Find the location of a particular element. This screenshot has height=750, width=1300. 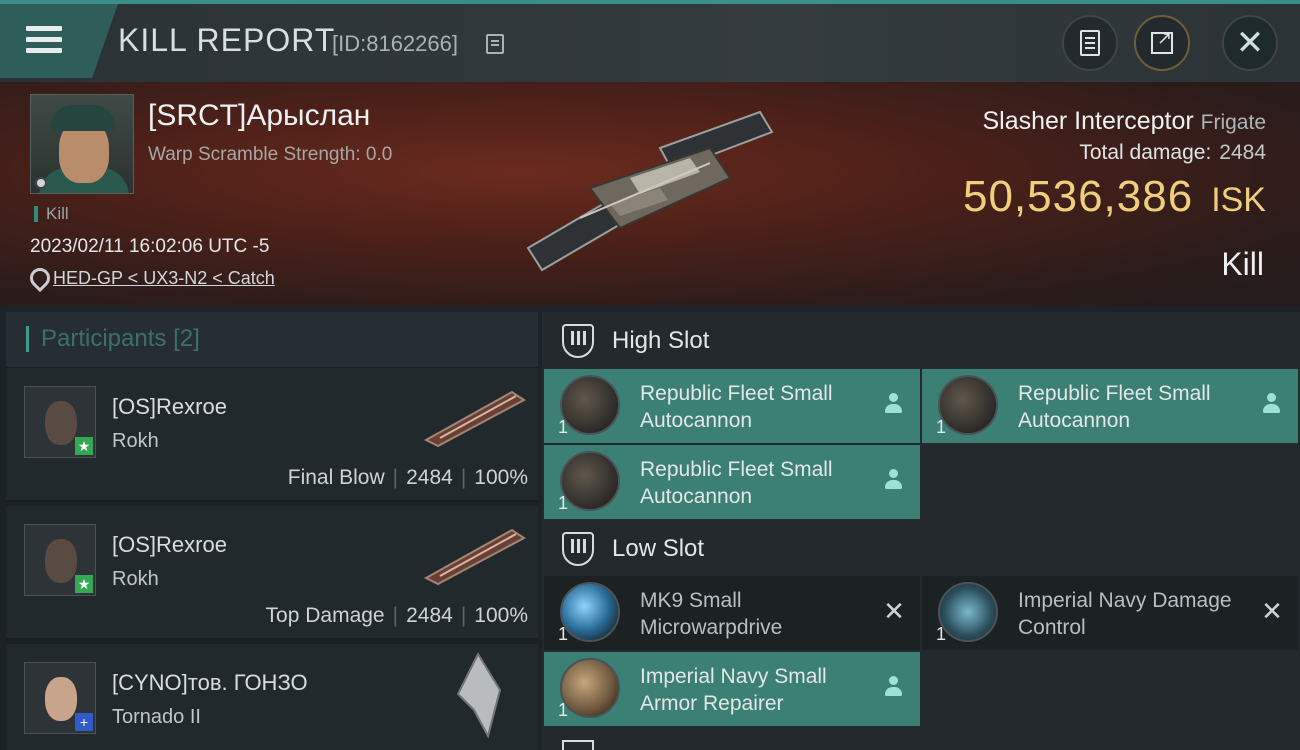

mid-slot-icon is located at coordinates (578, 745).